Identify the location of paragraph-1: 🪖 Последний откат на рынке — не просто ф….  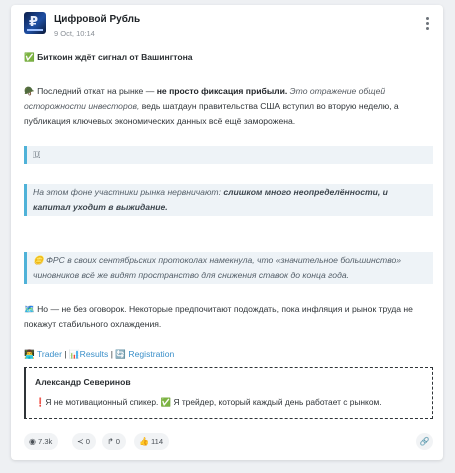
(228, 106).